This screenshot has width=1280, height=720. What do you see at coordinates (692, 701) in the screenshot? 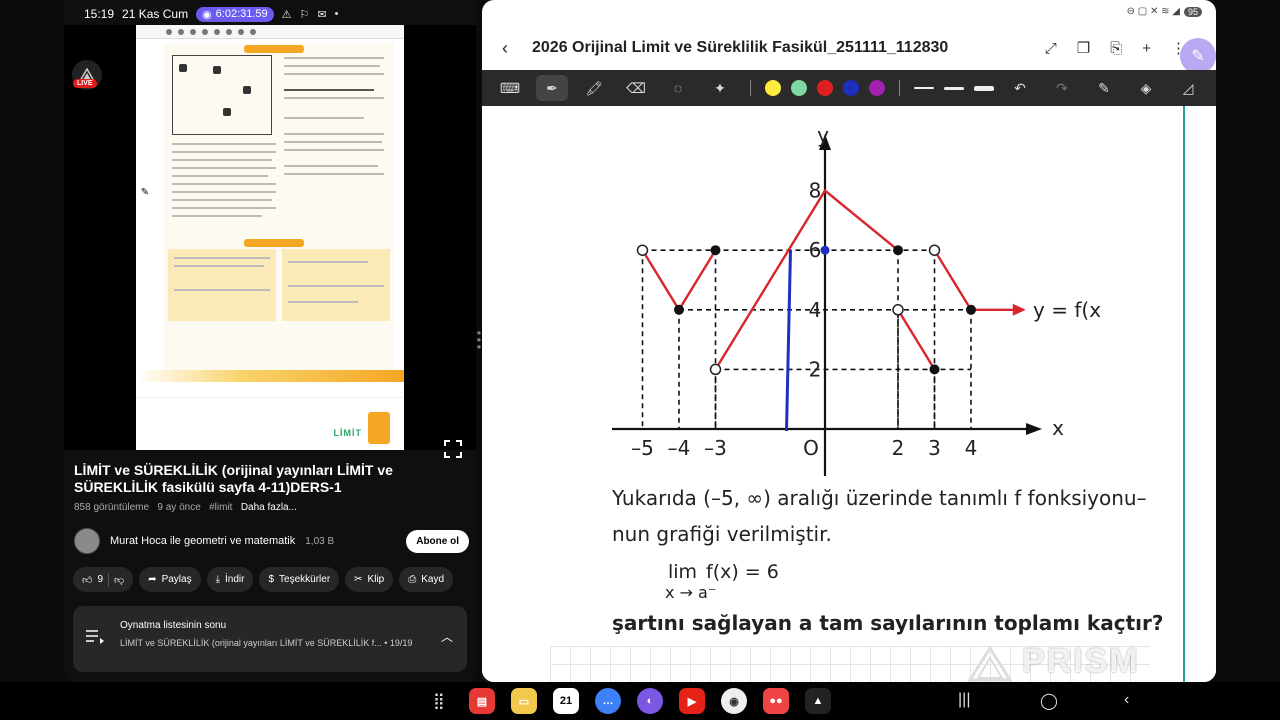
I see `app-youtube-icon: ▶` at bounding box center [692, 701].